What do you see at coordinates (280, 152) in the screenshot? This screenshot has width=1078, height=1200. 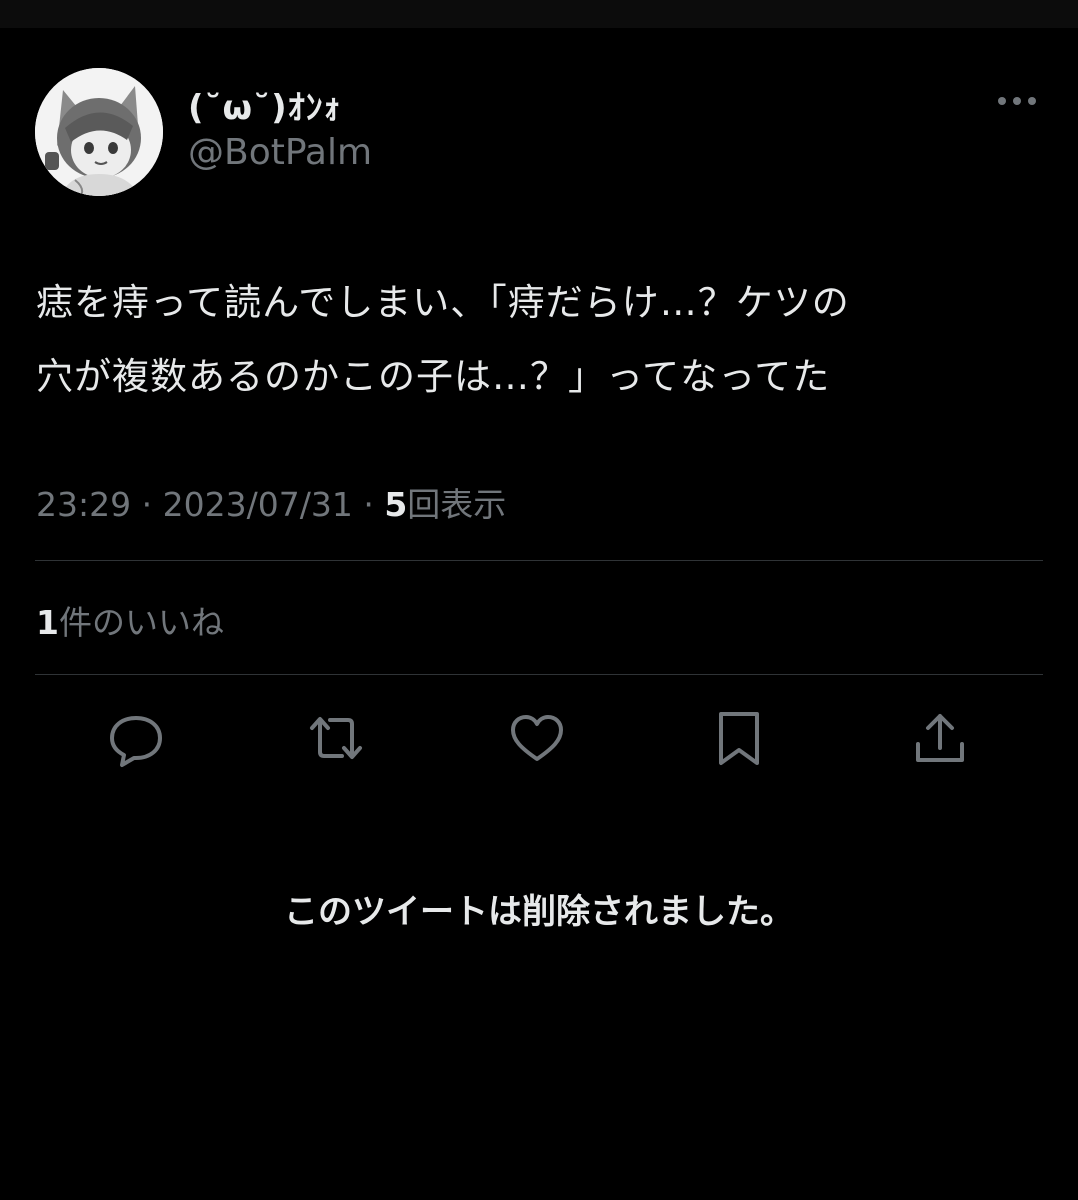 I see `author-handle: @BotPalm` at bounding box center [280, 152].